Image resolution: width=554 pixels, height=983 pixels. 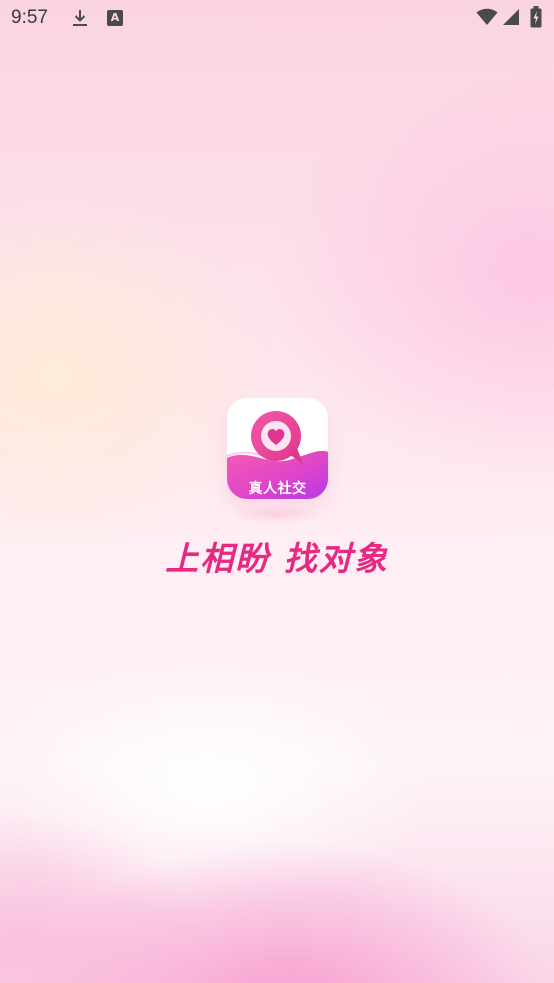 I want to click on heart-chat-icon, so click(x=277, y=437).